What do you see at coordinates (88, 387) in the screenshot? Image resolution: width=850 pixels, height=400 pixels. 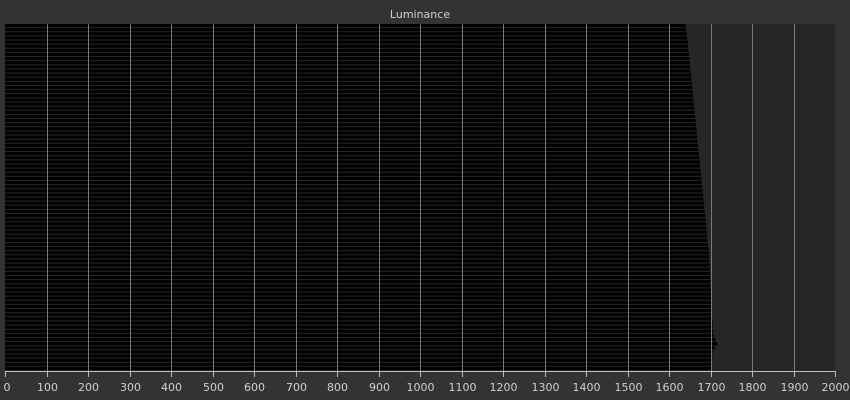 I see `x-tick-label: 200` at bounding box center [88, 387].